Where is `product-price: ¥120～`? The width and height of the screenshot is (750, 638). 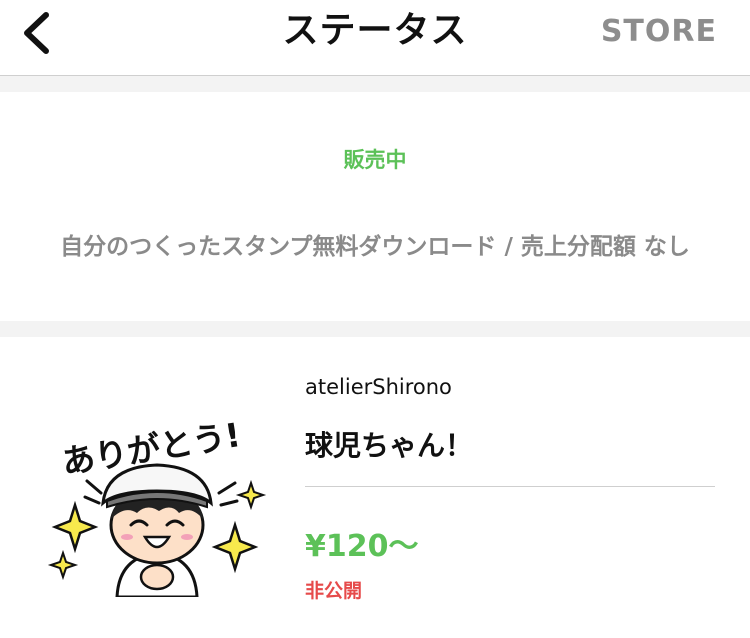 product-price: ¥120～ is located at coordinates (362, 546).